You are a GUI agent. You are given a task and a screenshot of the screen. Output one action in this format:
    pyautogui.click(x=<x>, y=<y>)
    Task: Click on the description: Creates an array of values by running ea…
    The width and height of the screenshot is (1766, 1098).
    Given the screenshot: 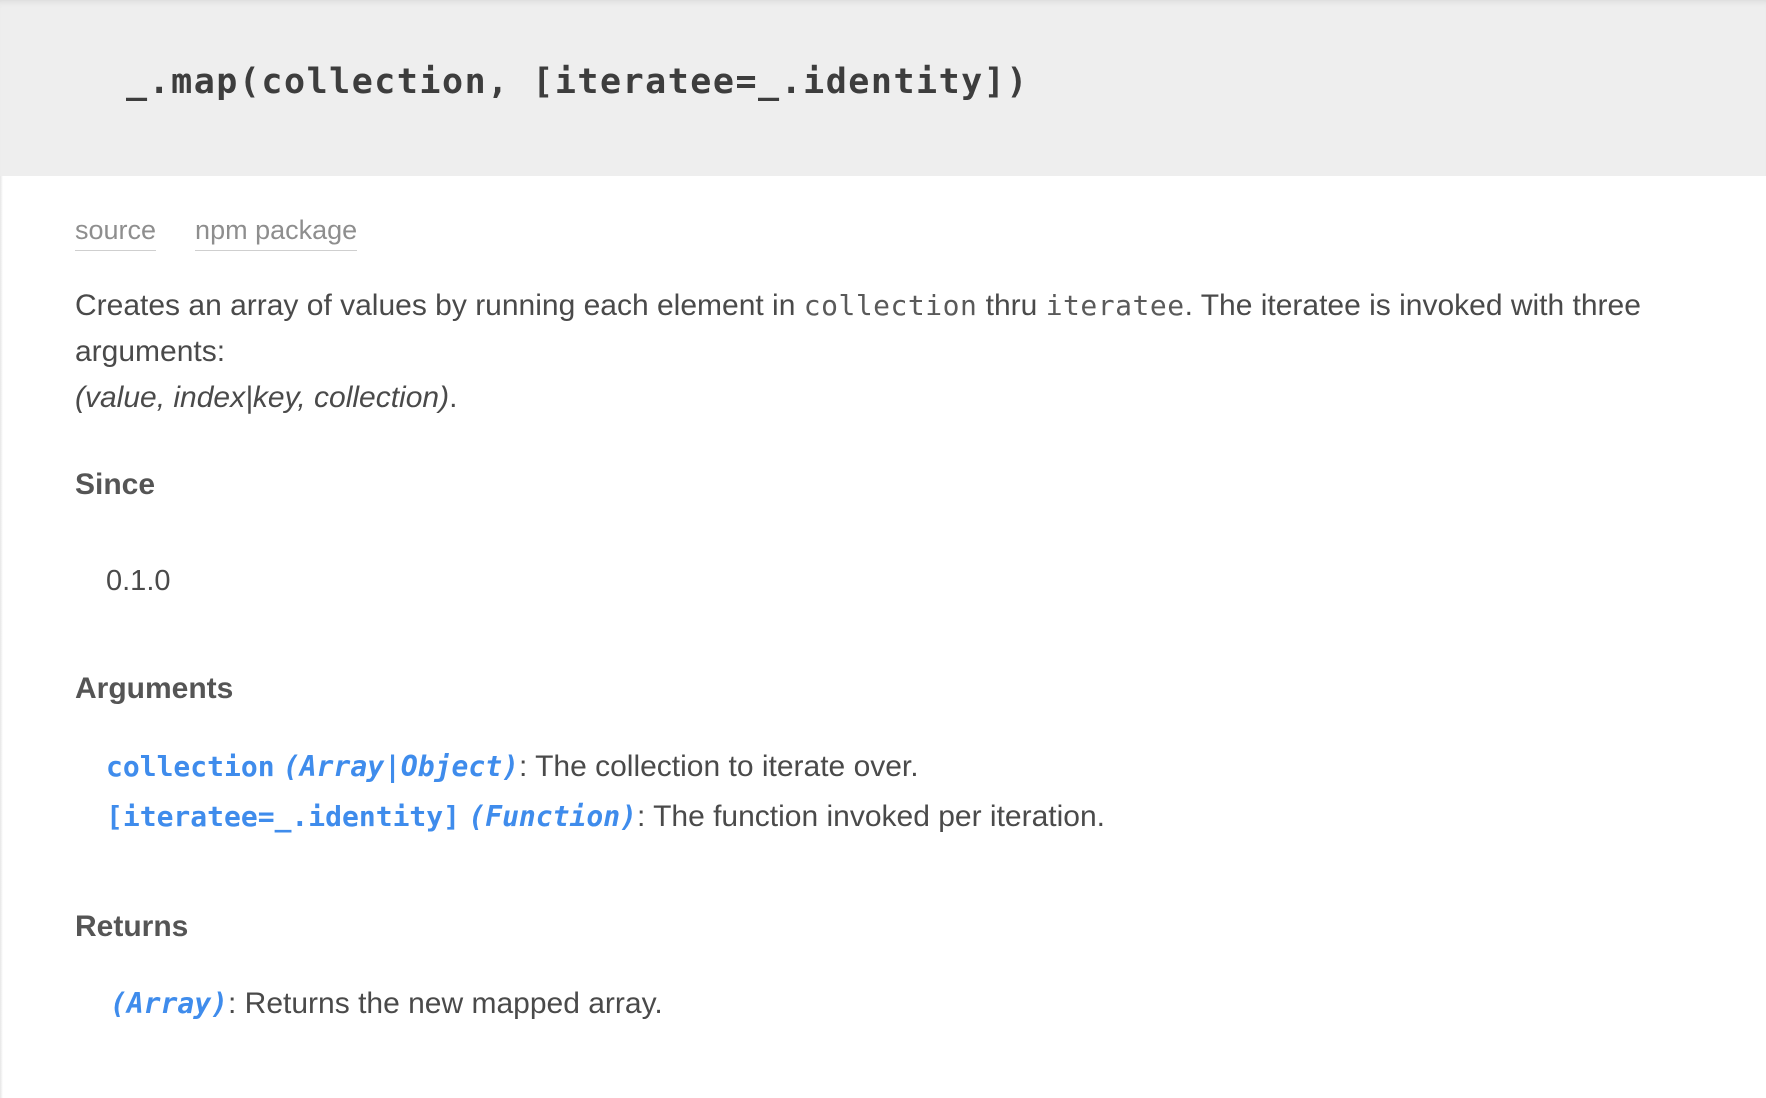 What is the action you would take?
    pyautogui.click(x=895, y=352)
    